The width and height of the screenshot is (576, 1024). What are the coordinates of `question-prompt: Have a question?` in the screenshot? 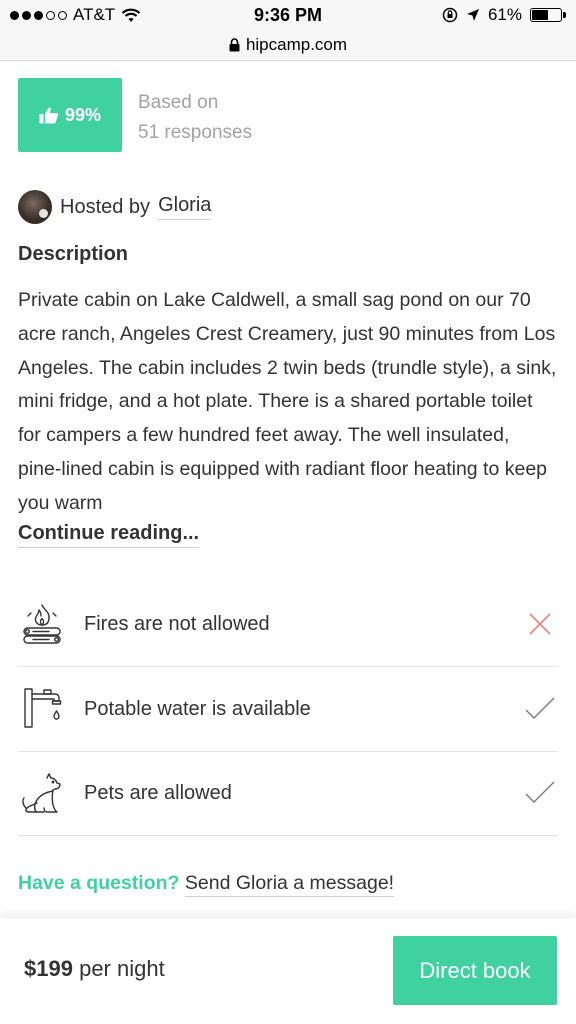 It's located at (99, 883).